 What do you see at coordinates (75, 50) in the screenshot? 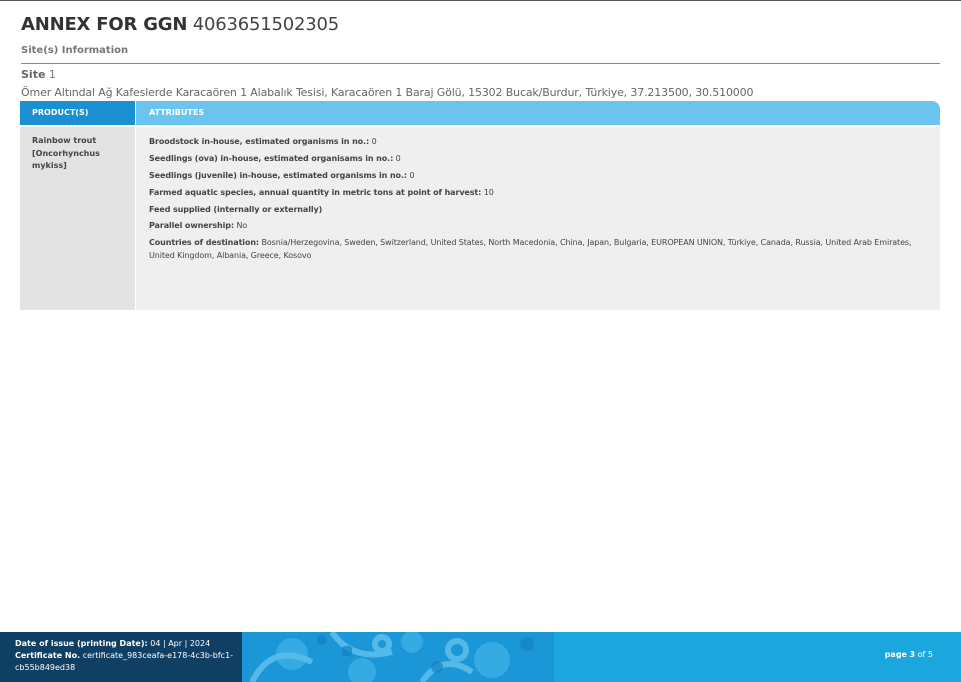
I see `section-title: Site(s) Information` at bounding box center [75, 50].